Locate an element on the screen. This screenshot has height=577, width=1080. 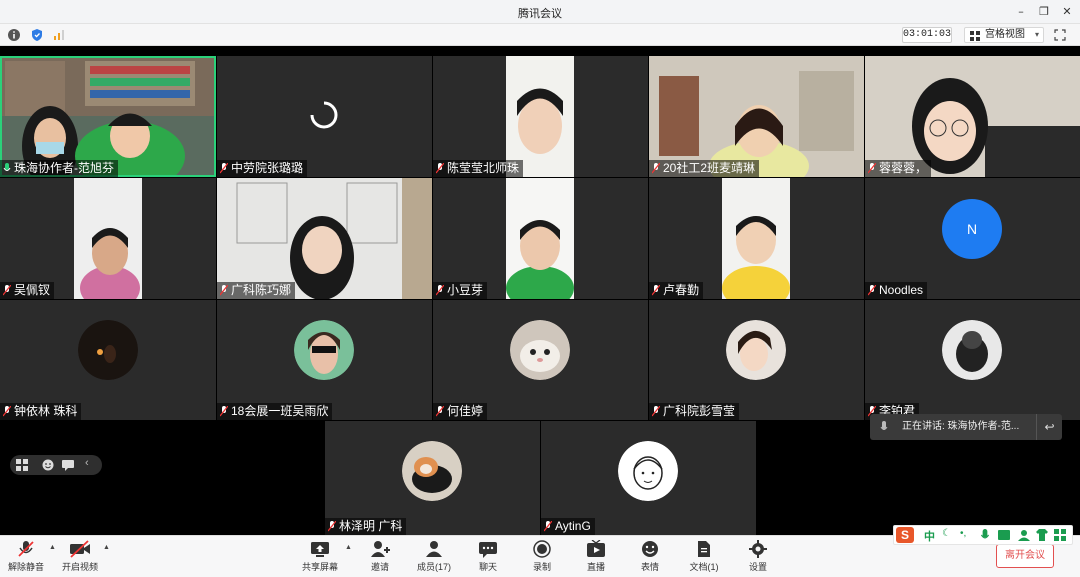
video-tile: 卢春勤 is located at coordinates (756, 238).